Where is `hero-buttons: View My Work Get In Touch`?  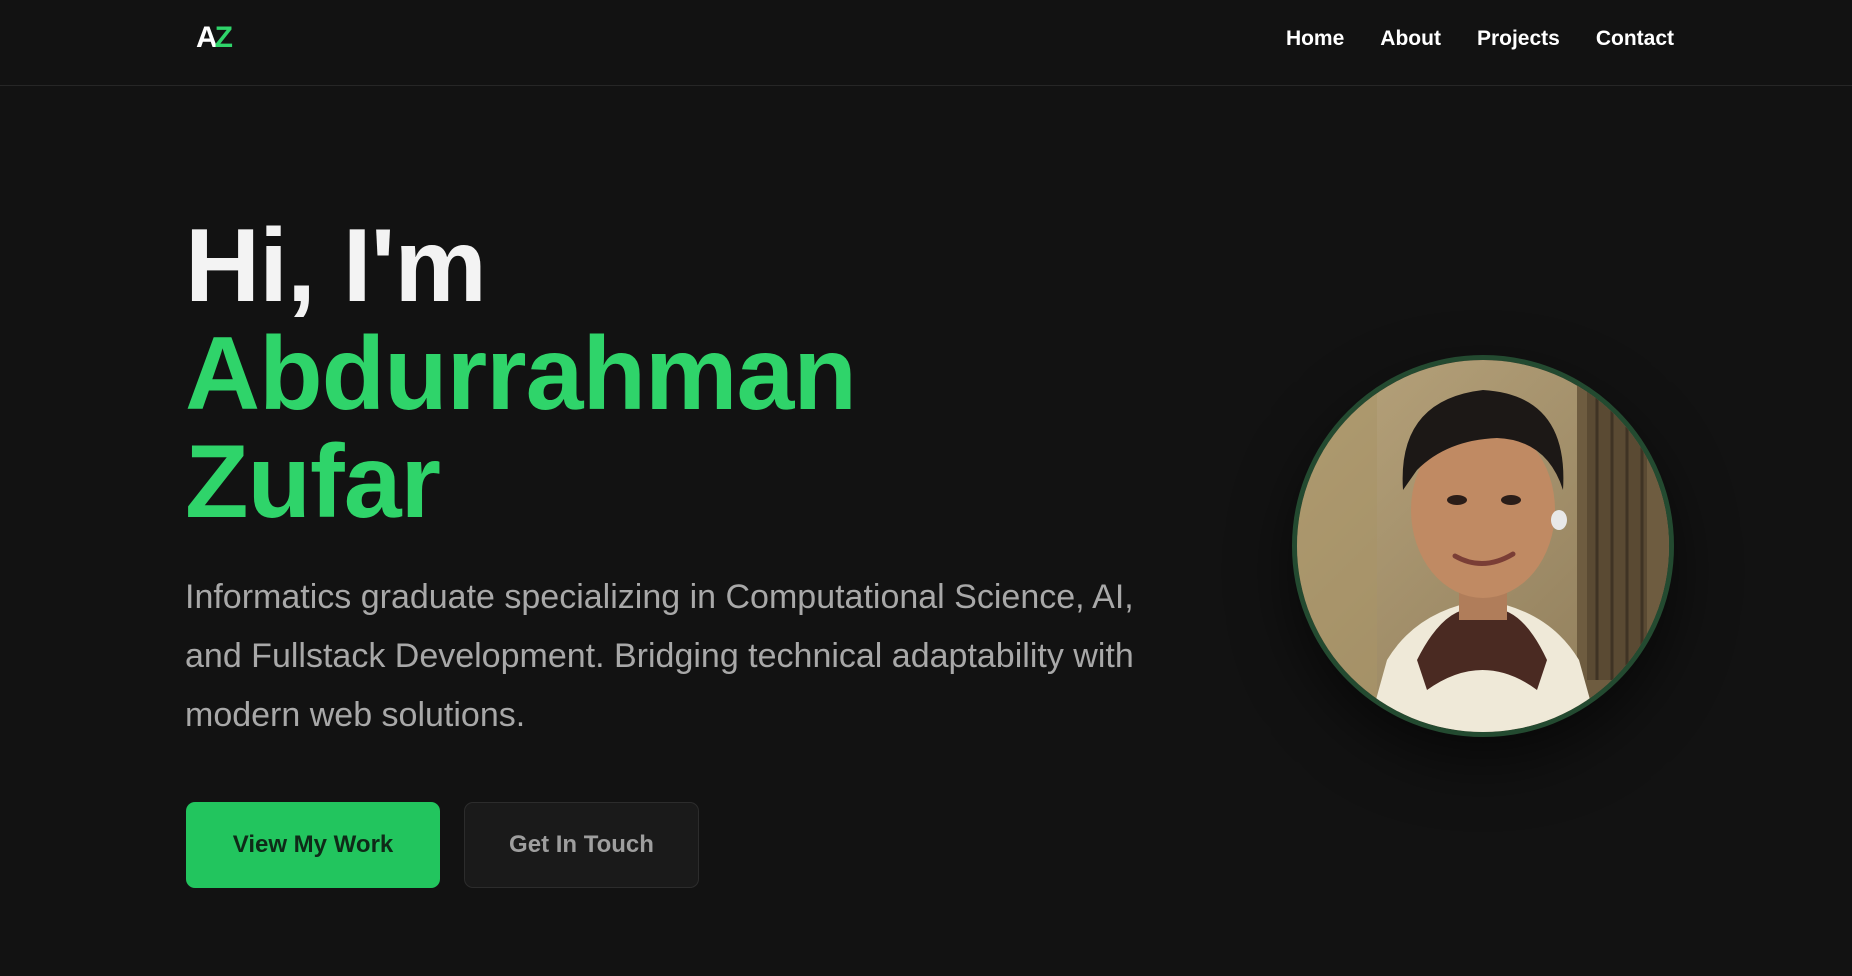
hero-buttons: View My Work Get In Touch is located at coordinates (442, 845).